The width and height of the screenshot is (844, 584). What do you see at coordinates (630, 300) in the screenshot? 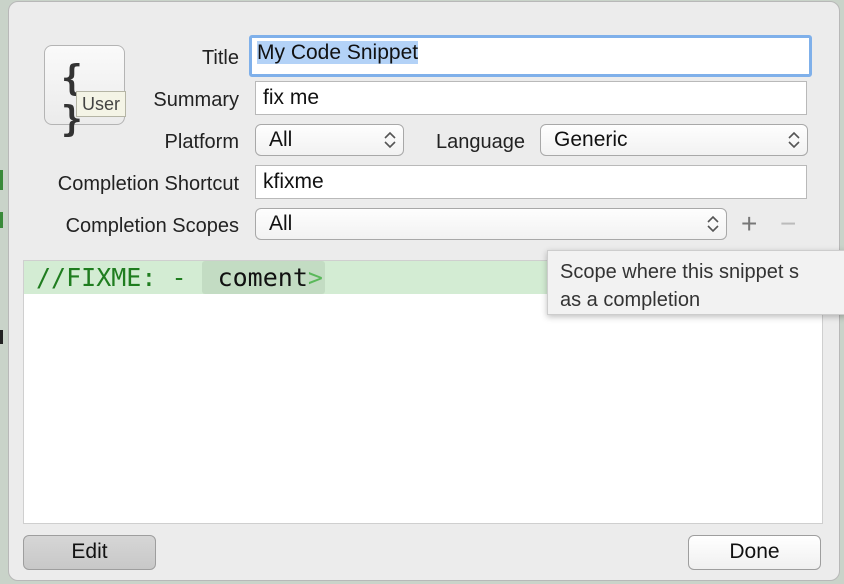
I see `tooltip-line: as a completion` at bounding box center [630, 300].